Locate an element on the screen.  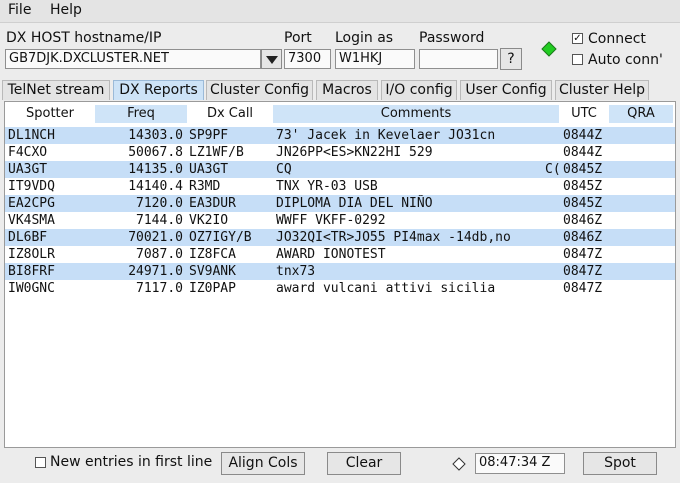
login-label: Login as is located at coordinates (364, 38).